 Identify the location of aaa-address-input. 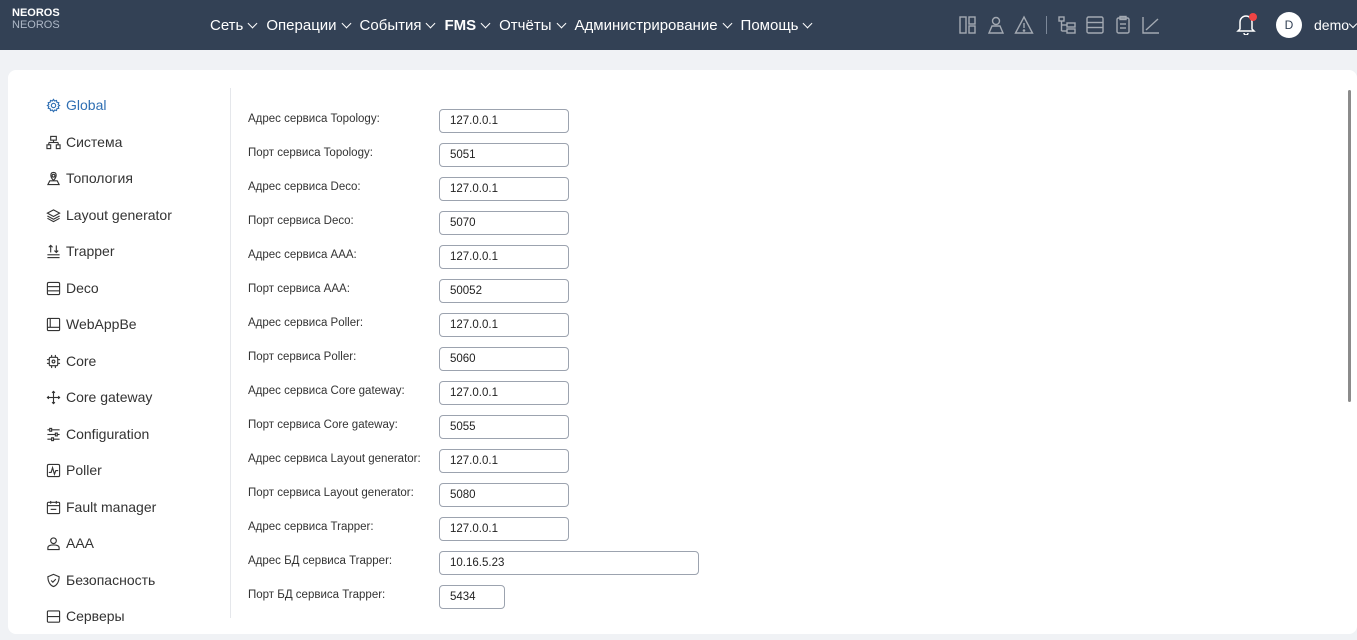
(504, 257).